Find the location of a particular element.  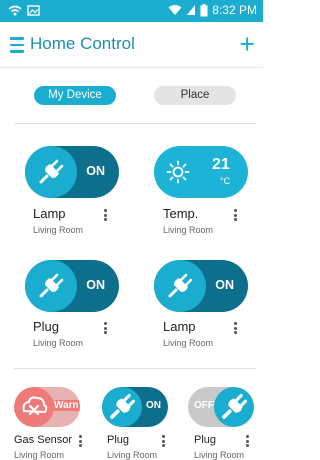

tab-place: Place is located at coordinates (195, 95).